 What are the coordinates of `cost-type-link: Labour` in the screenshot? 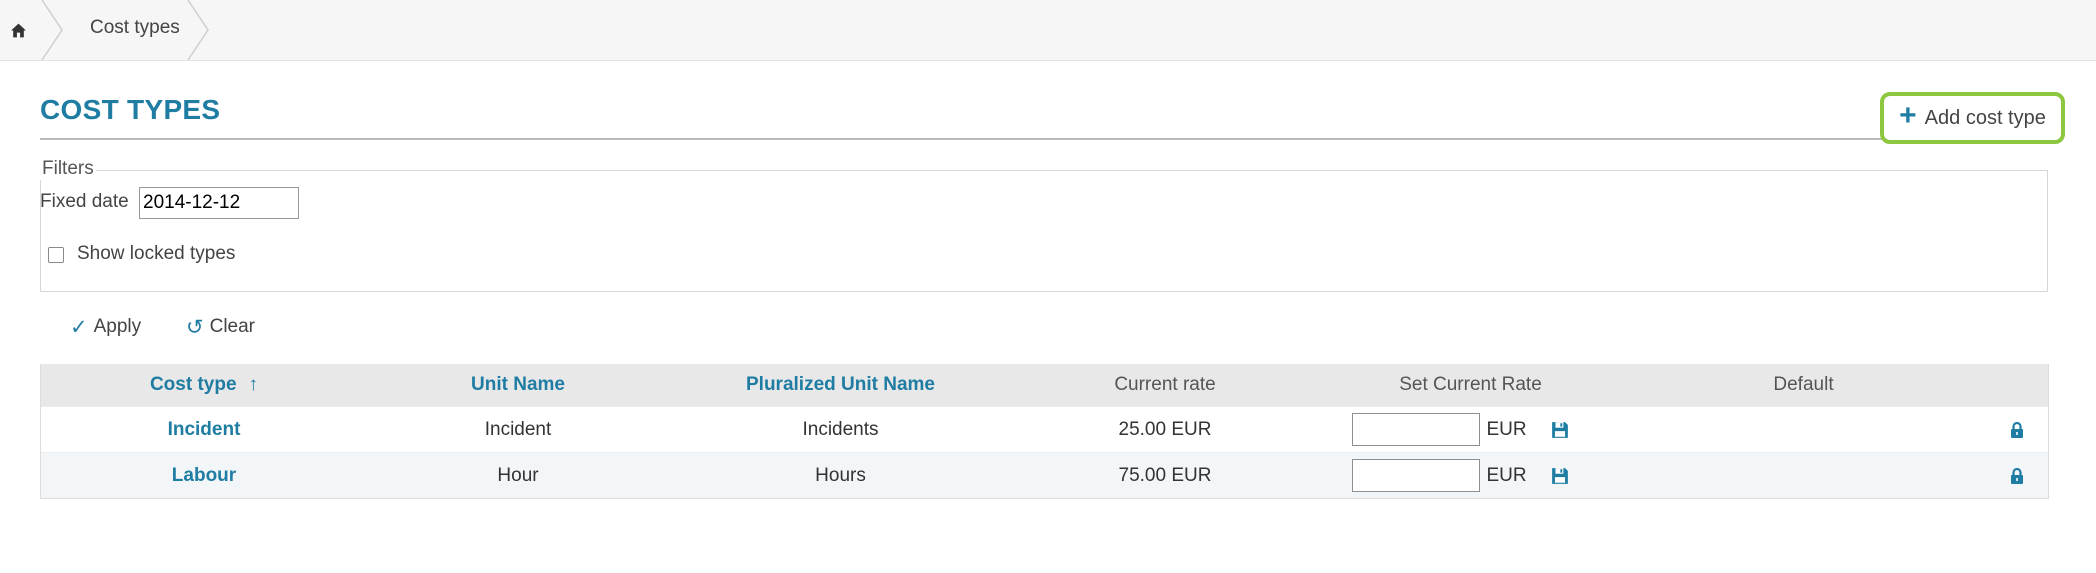 It's located at (204, 476).